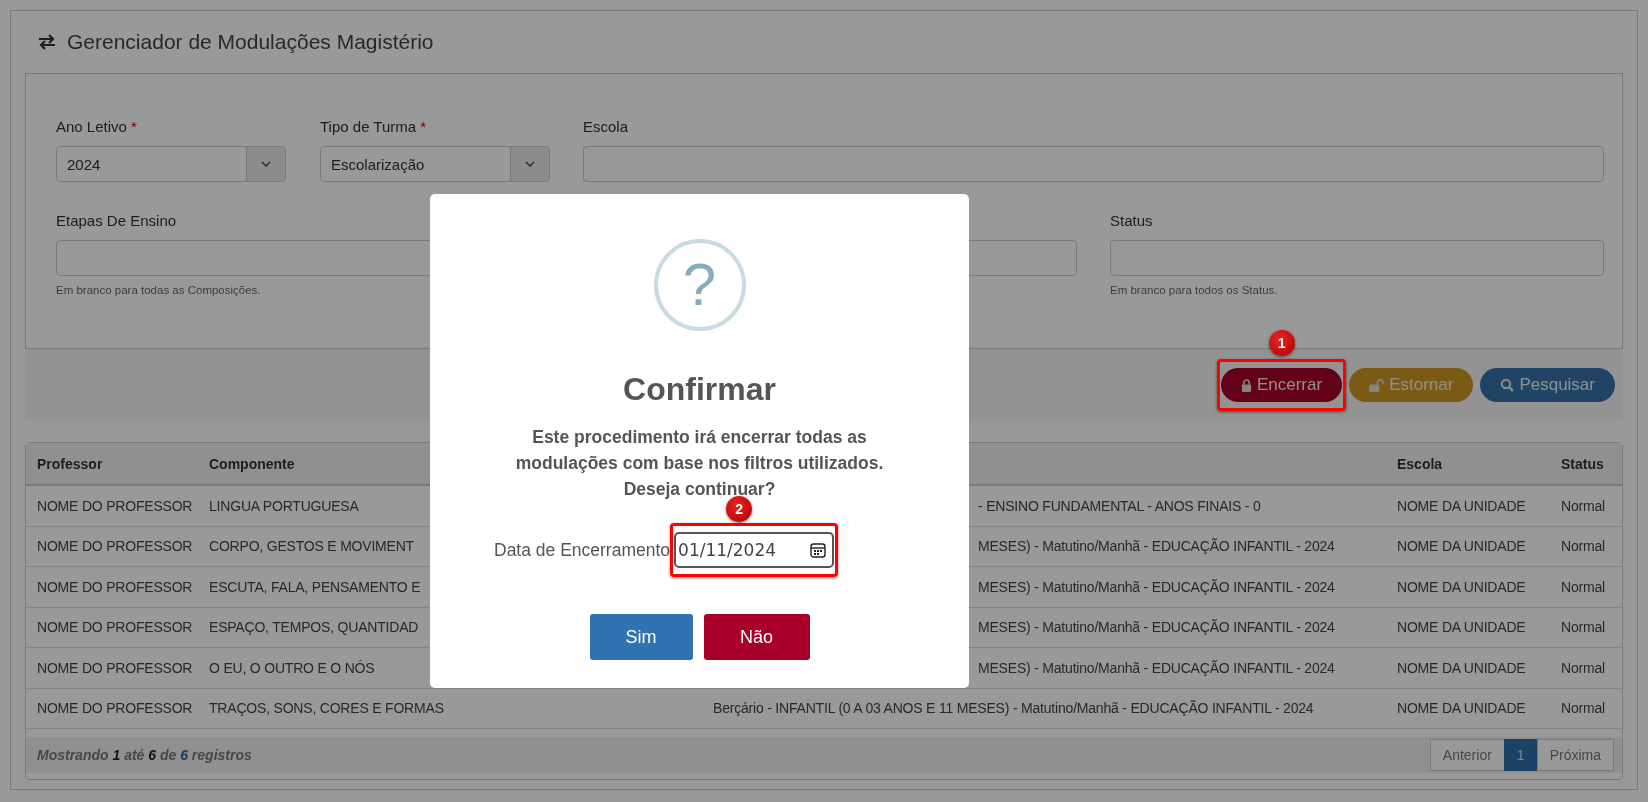  Describe the element at coordinates (1419, 463) in the screenshot. I see `column-header: Escola` at that location.